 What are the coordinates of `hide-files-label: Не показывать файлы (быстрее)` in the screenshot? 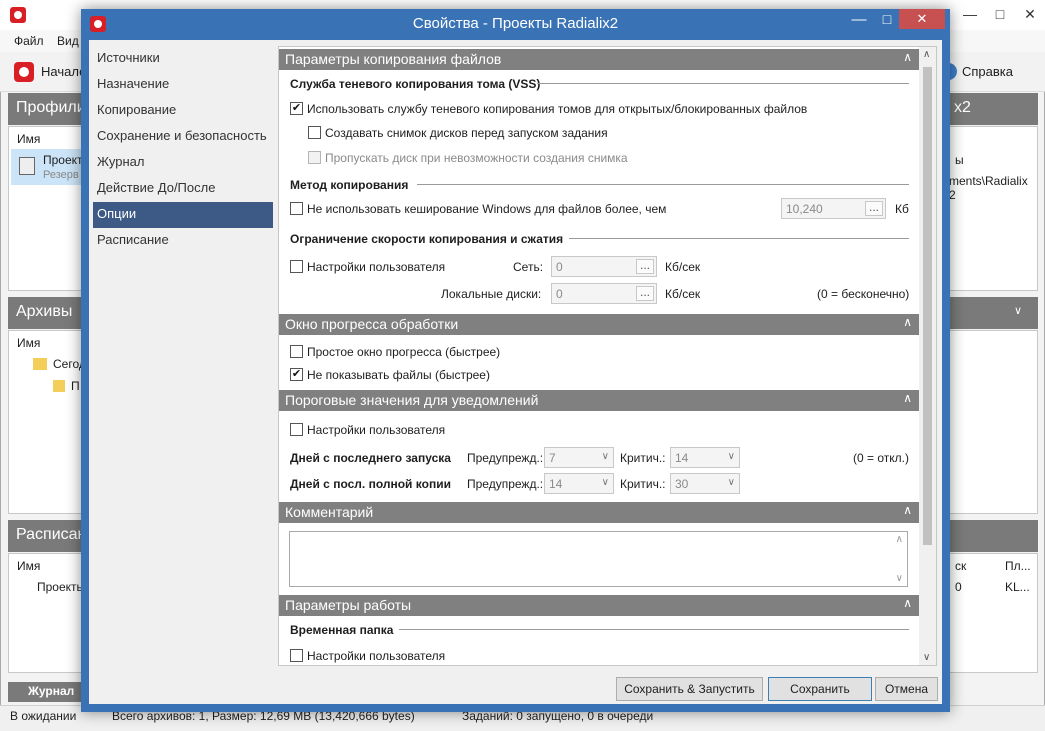 It's located at (398, 375).